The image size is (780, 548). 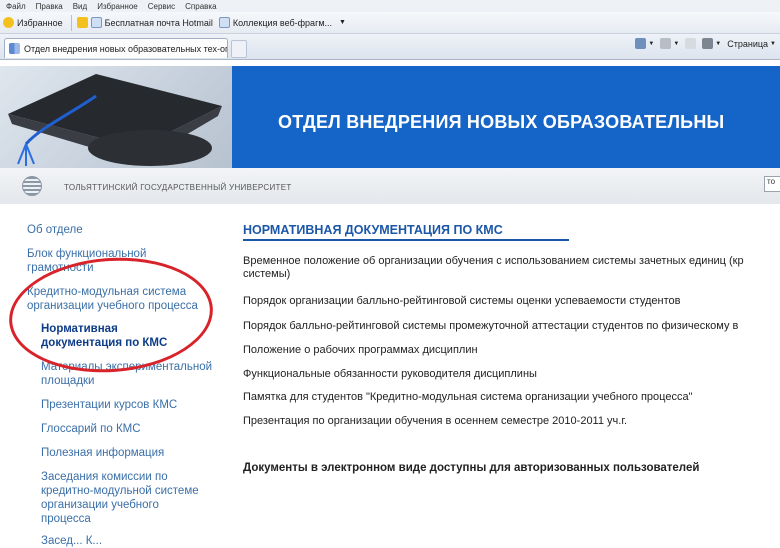 What do you see at coordinates (360, 350) in the screenshot?
I see `doc-link-work-programs: Положение о рабочих программах дисциплин` at bounding box center [360, 350].